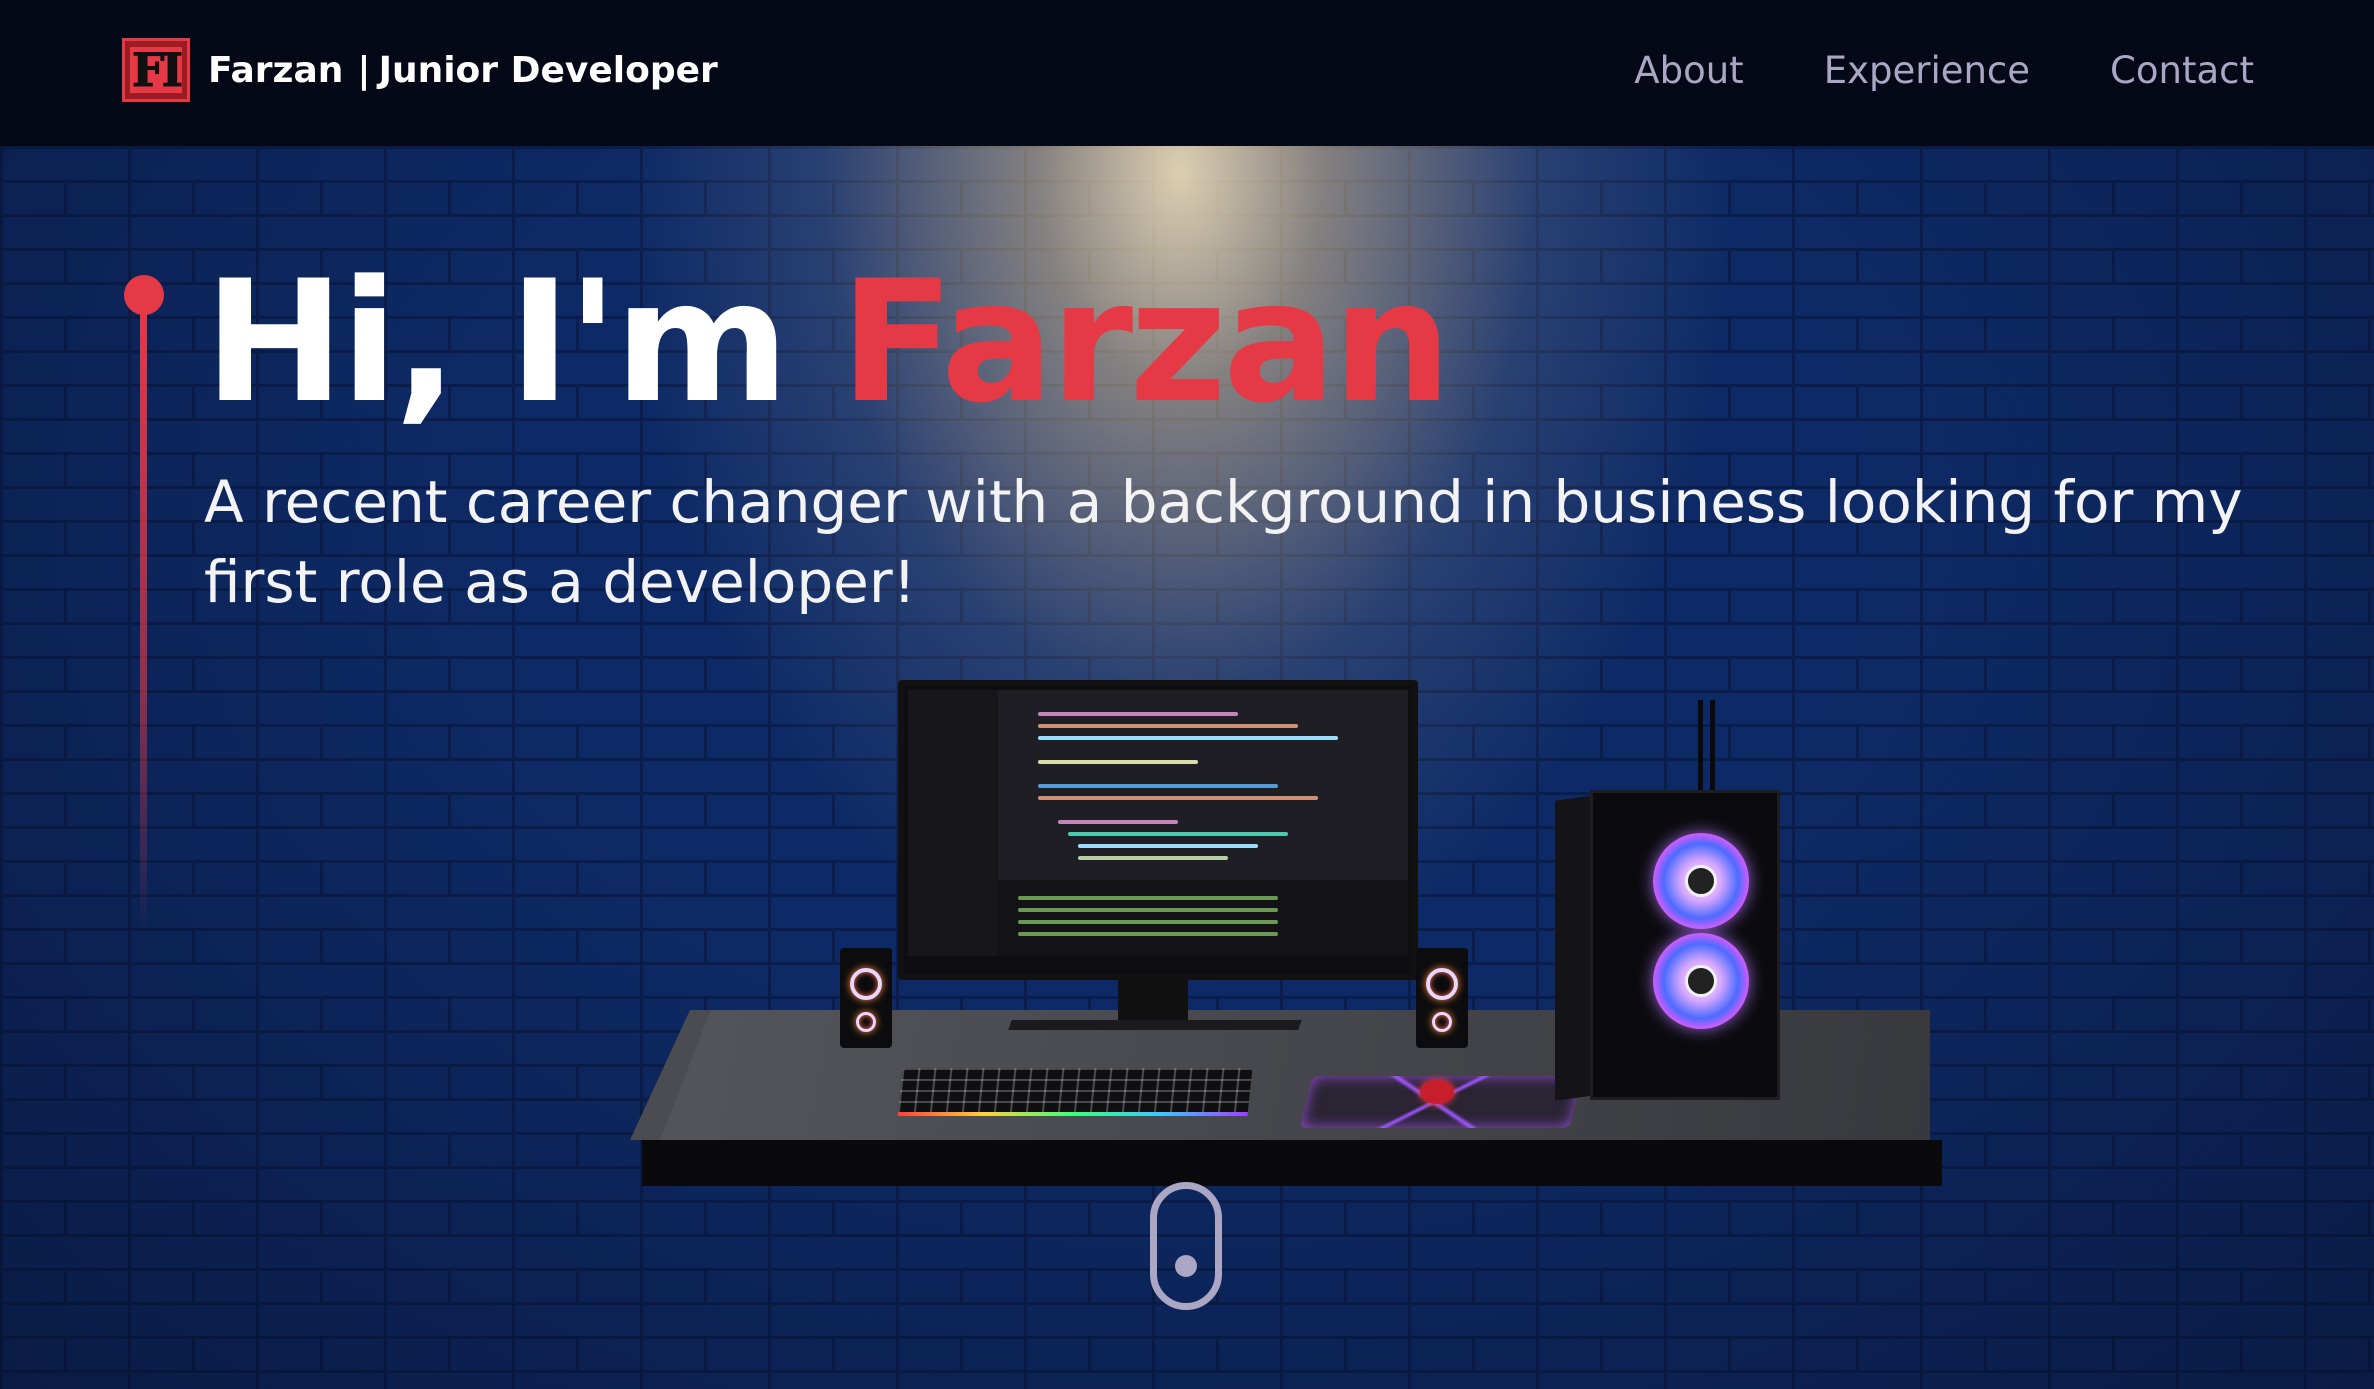 This screenshot has height=1389, width=2374. What do you see at coordinates (1155, 1025) in the screenshot?
I see `monitor-base` at bounding box center [1155, 1025].